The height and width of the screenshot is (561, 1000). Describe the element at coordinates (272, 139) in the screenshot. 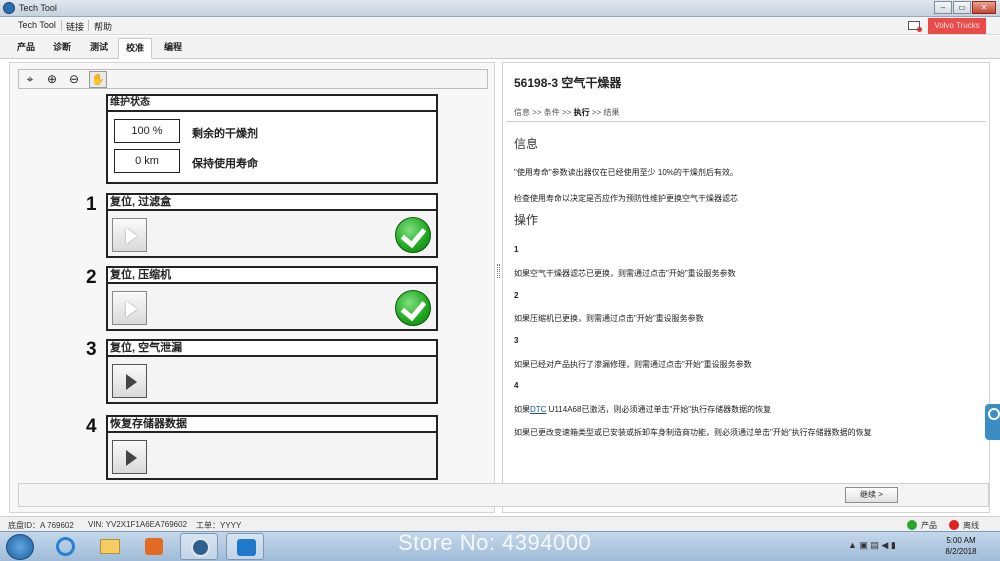

I see `maintenance-status-box: 维护状态 100 % 剩余的干燥剂 0 km 保持使用寿命` at that location.